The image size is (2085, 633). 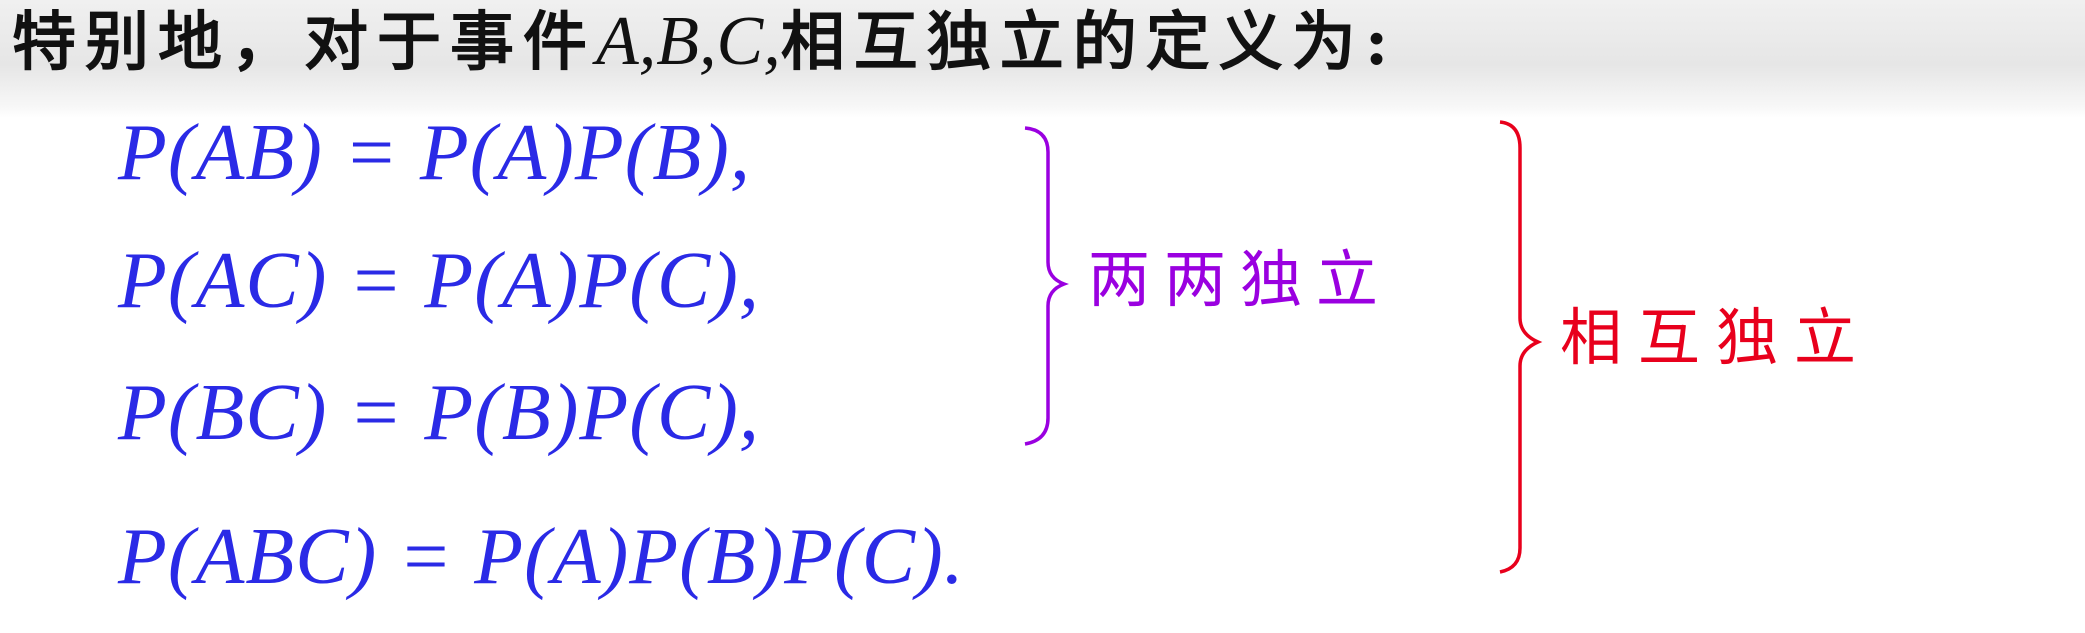 I want to click on mutual-brace, so click(x=1521, y=347).